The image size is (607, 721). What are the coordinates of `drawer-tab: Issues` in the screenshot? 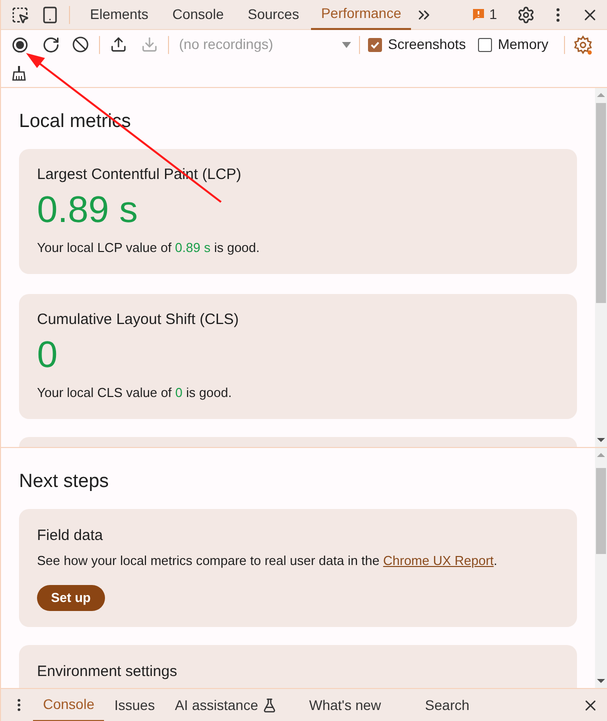 It's located at (134, 704).